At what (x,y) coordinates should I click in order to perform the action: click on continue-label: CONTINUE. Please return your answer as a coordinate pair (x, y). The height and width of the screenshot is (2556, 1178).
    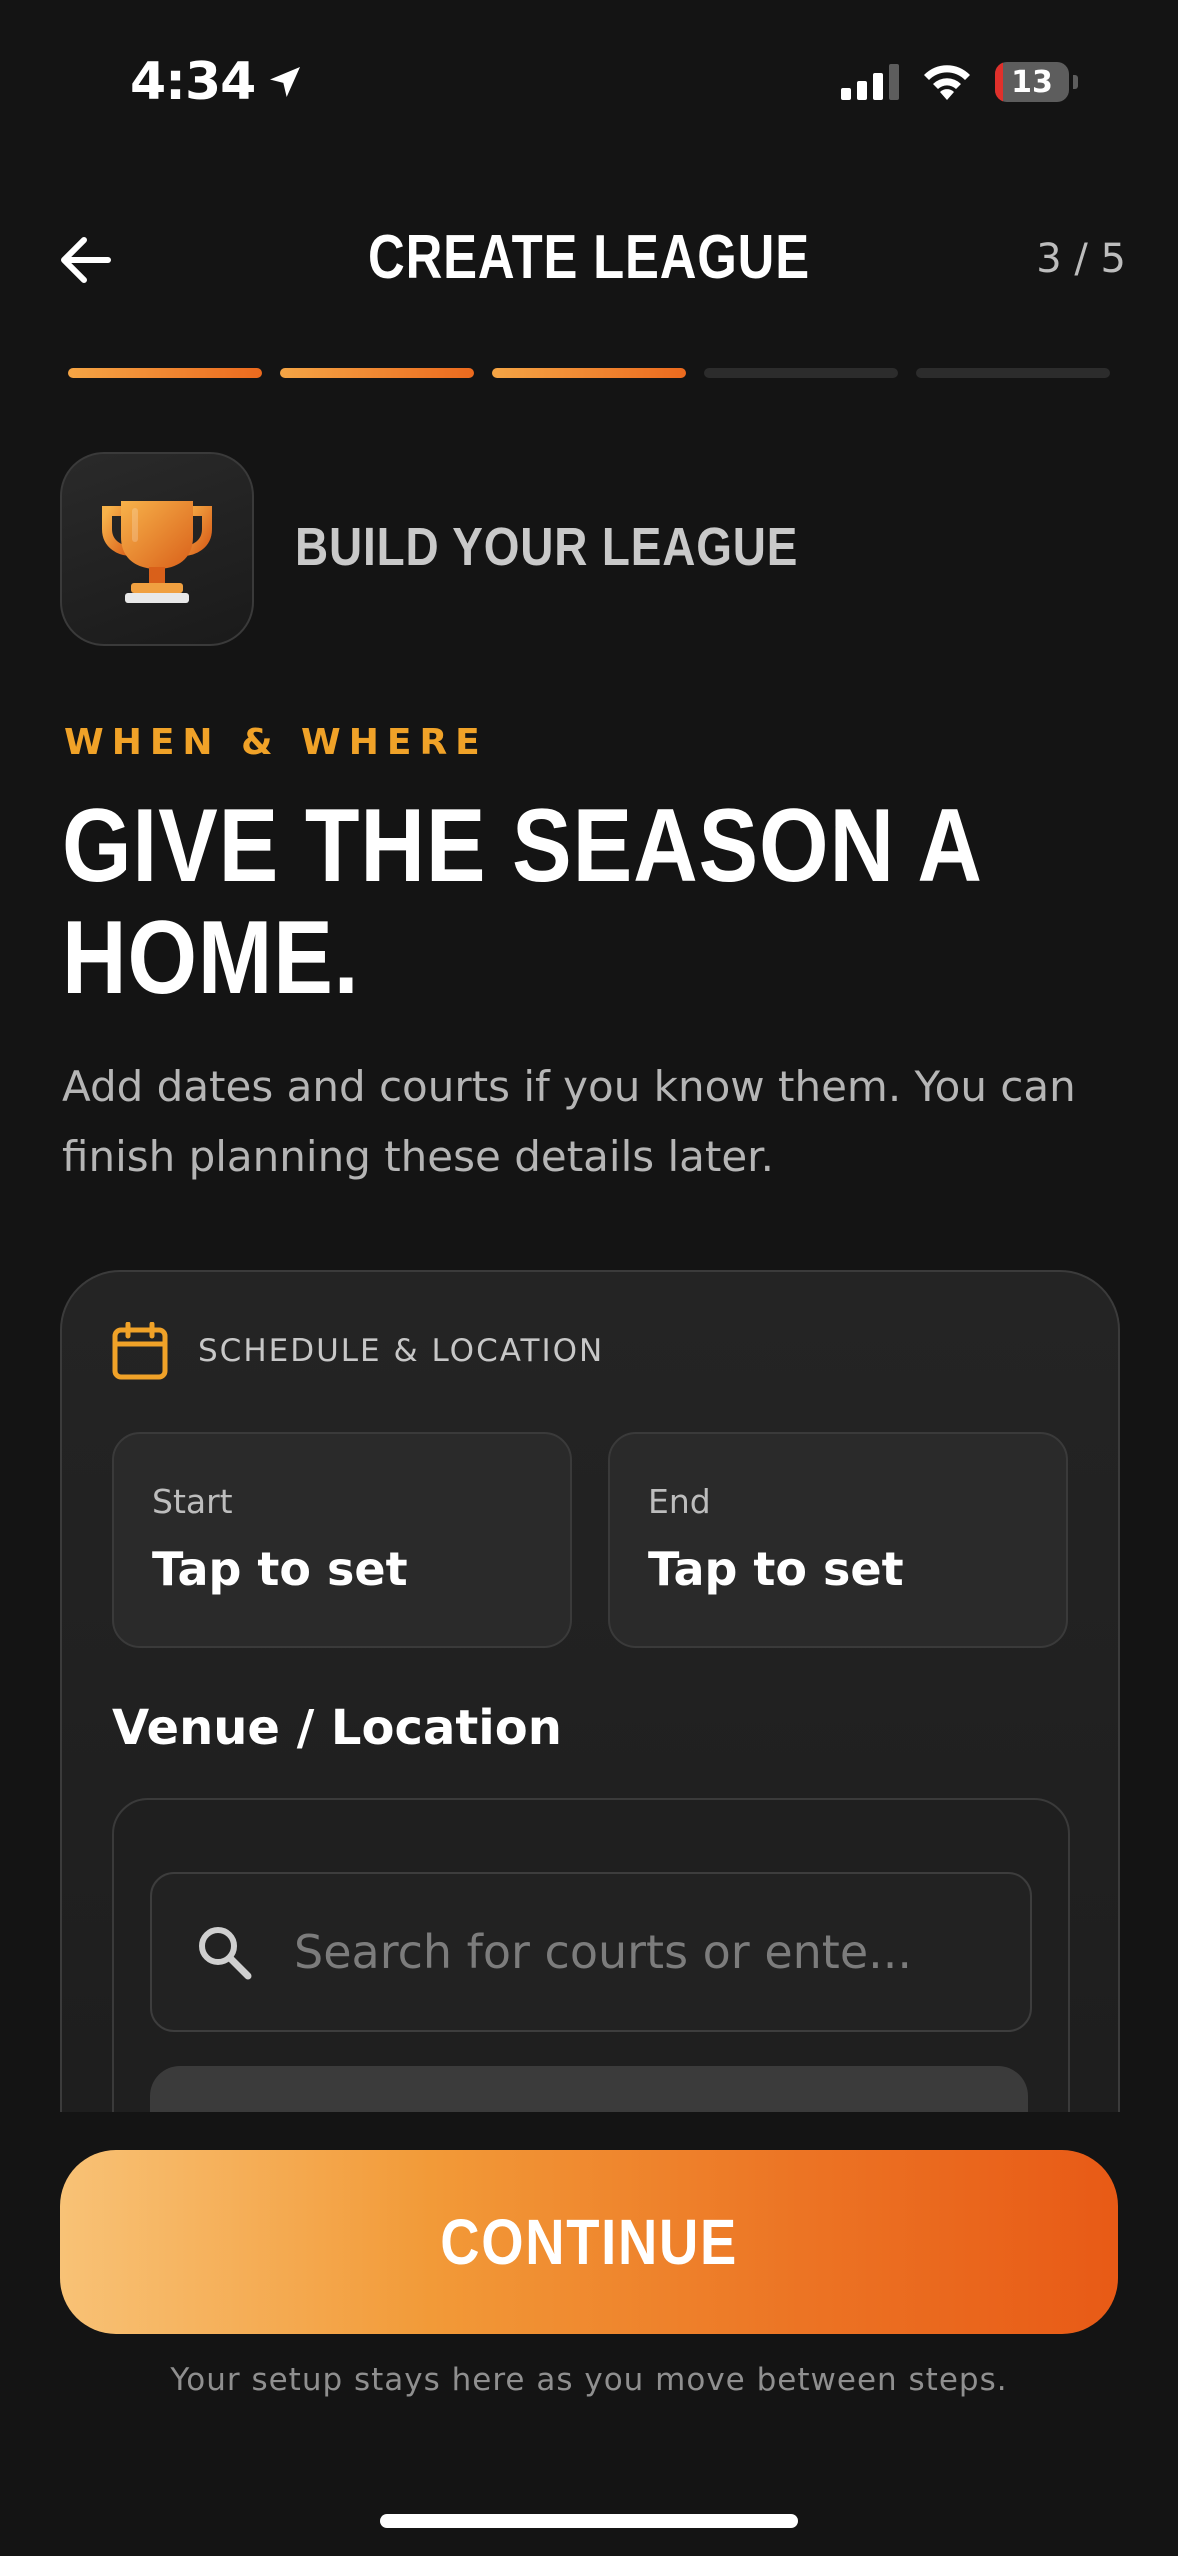
    Looking at the image, I should click on (589, 2242).